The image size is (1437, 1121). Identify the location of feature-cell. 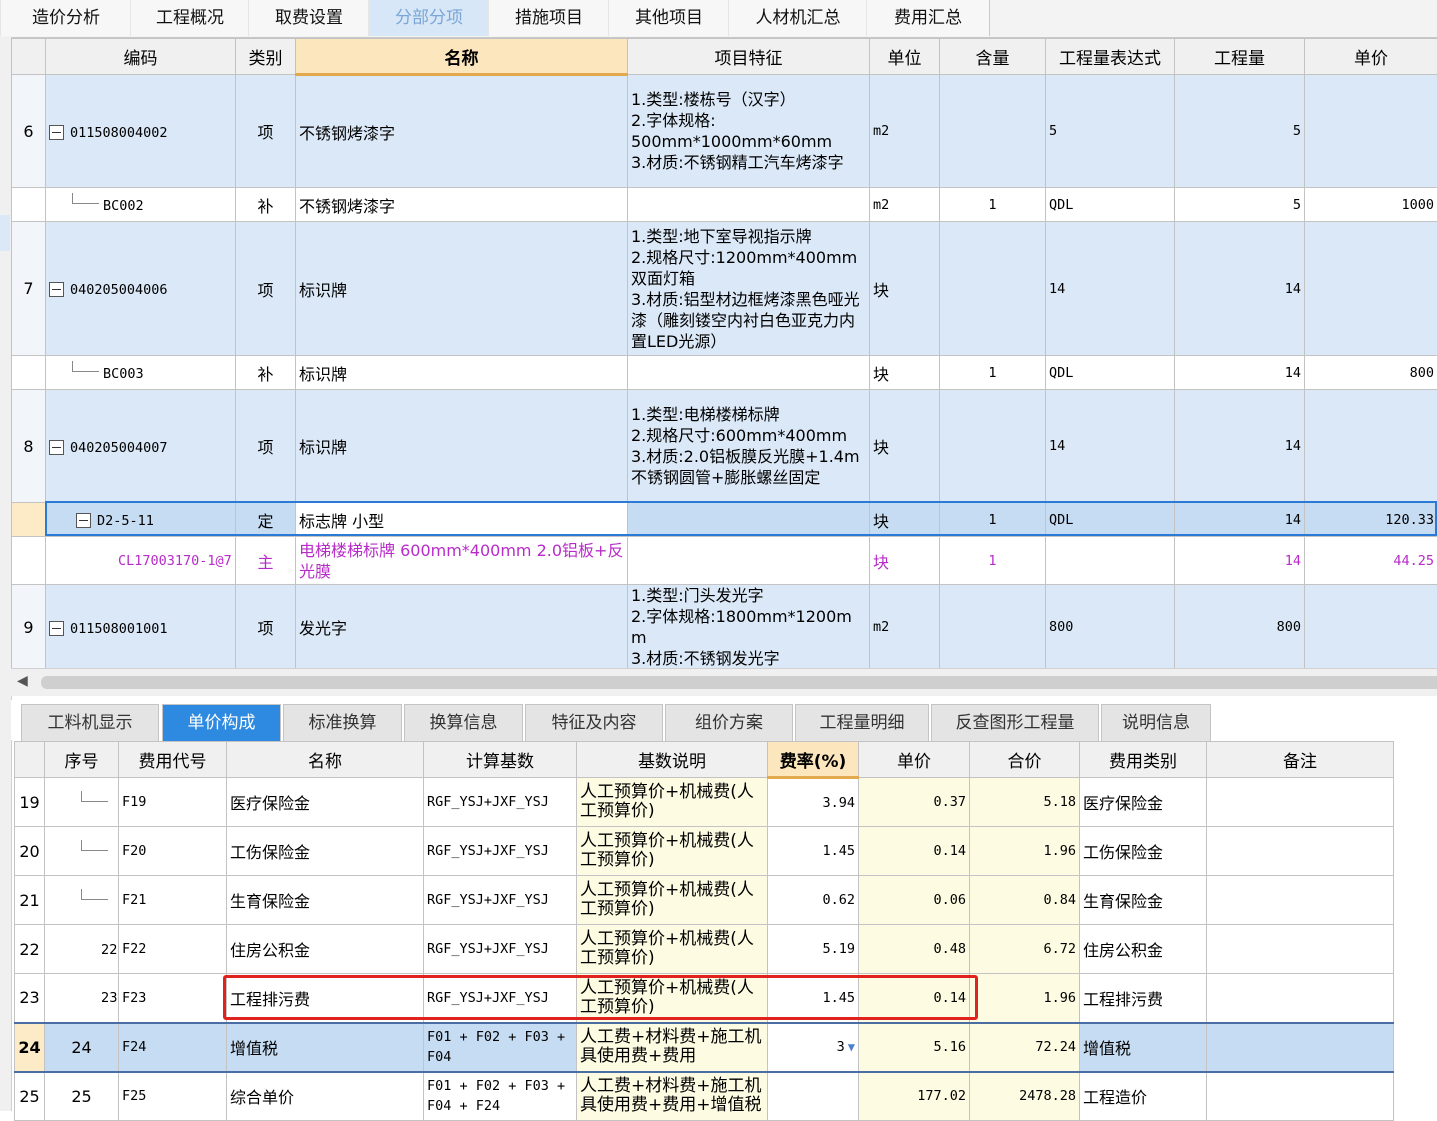
(749, 561).